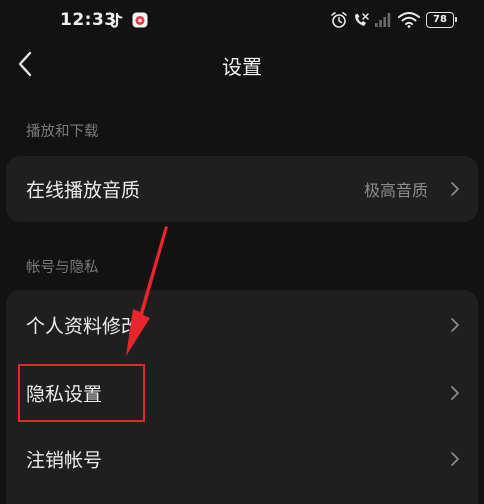  I want to click on wifi-icon, so click(409, 20).